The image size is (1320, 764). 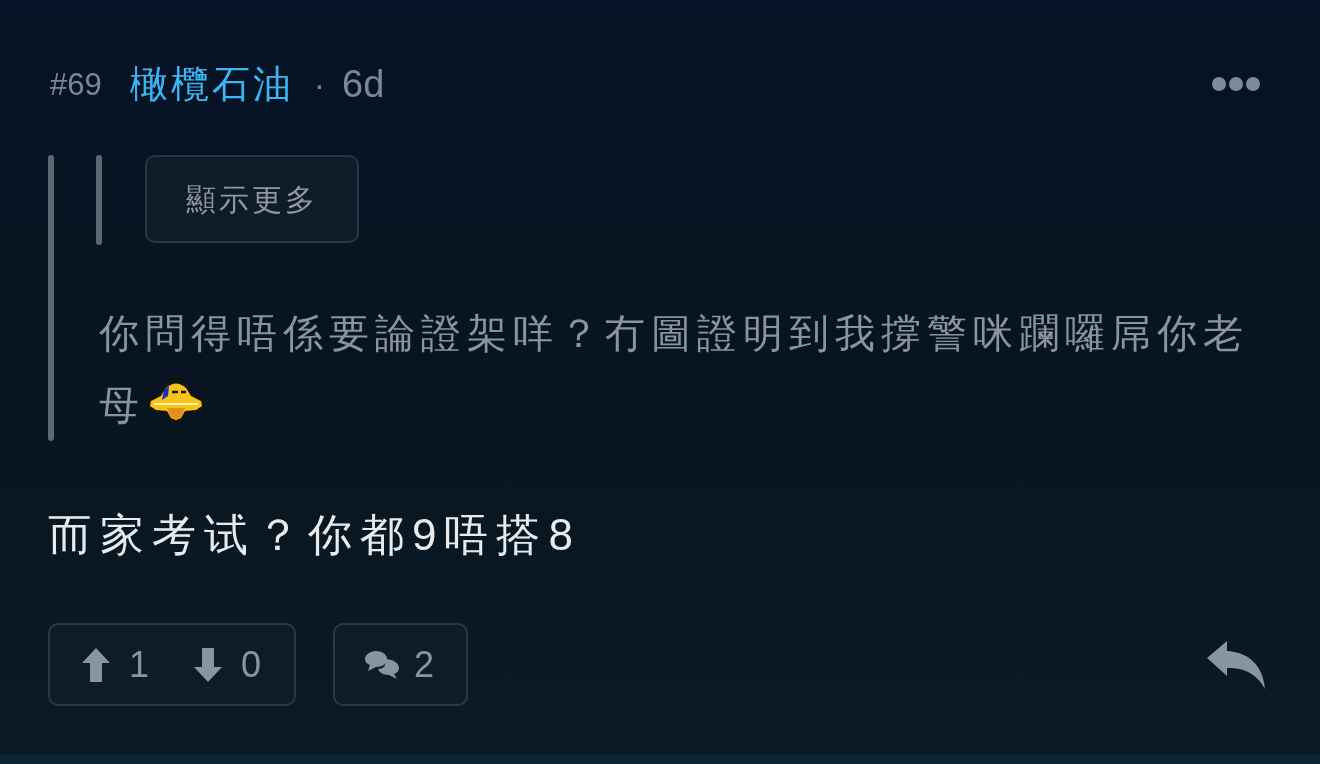 I want to click on comment-text: 而家考试？你都9唔搭8, so click(x=315, y=535).